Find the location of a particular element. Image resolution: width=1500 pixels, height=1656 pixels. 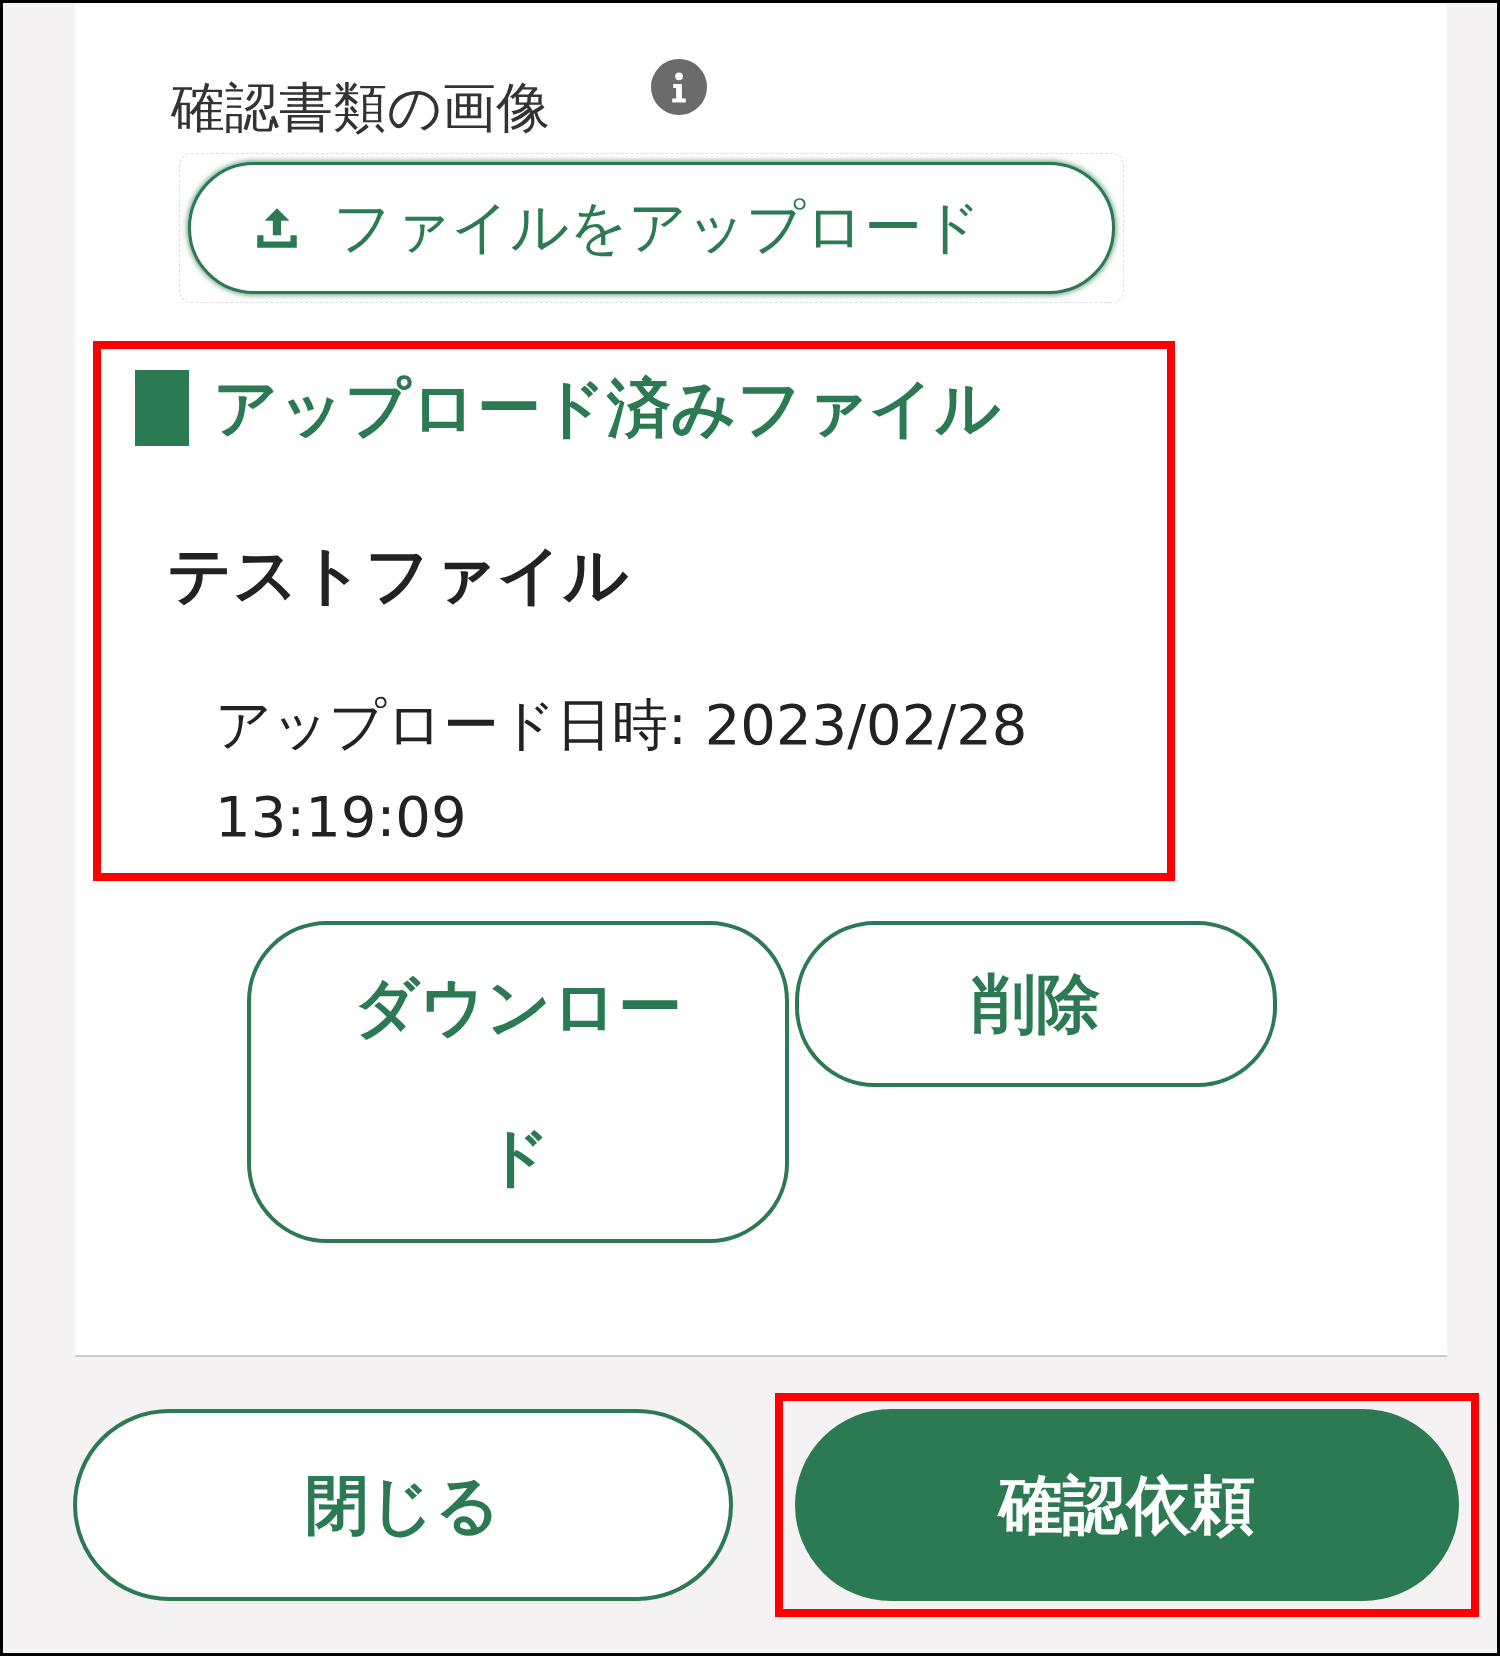

section-heading: アップロード済みファイル is located at coordinates (607, 408).